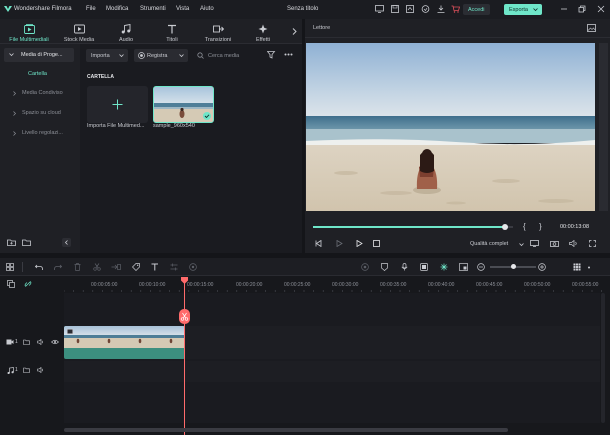 This screenshot has height=435, width=610. I want to click on redo-icon, so click(58, 267).